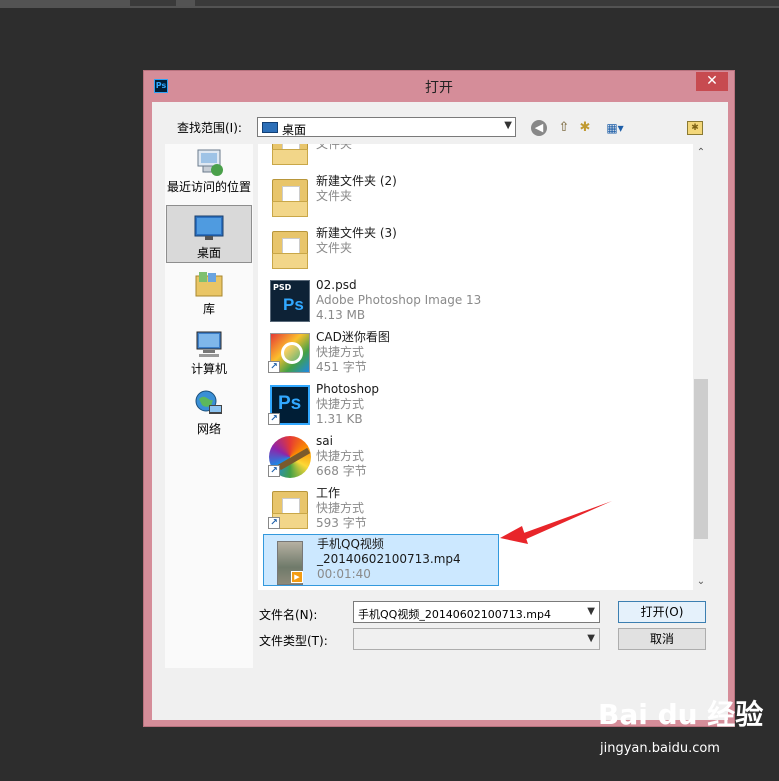 This screenshot has width=779, height=781. What do you see at coordinates (293, 641) in the screenshot?
I see `file-type-label: 文件类型(T):` at bounding box center [293, 641].